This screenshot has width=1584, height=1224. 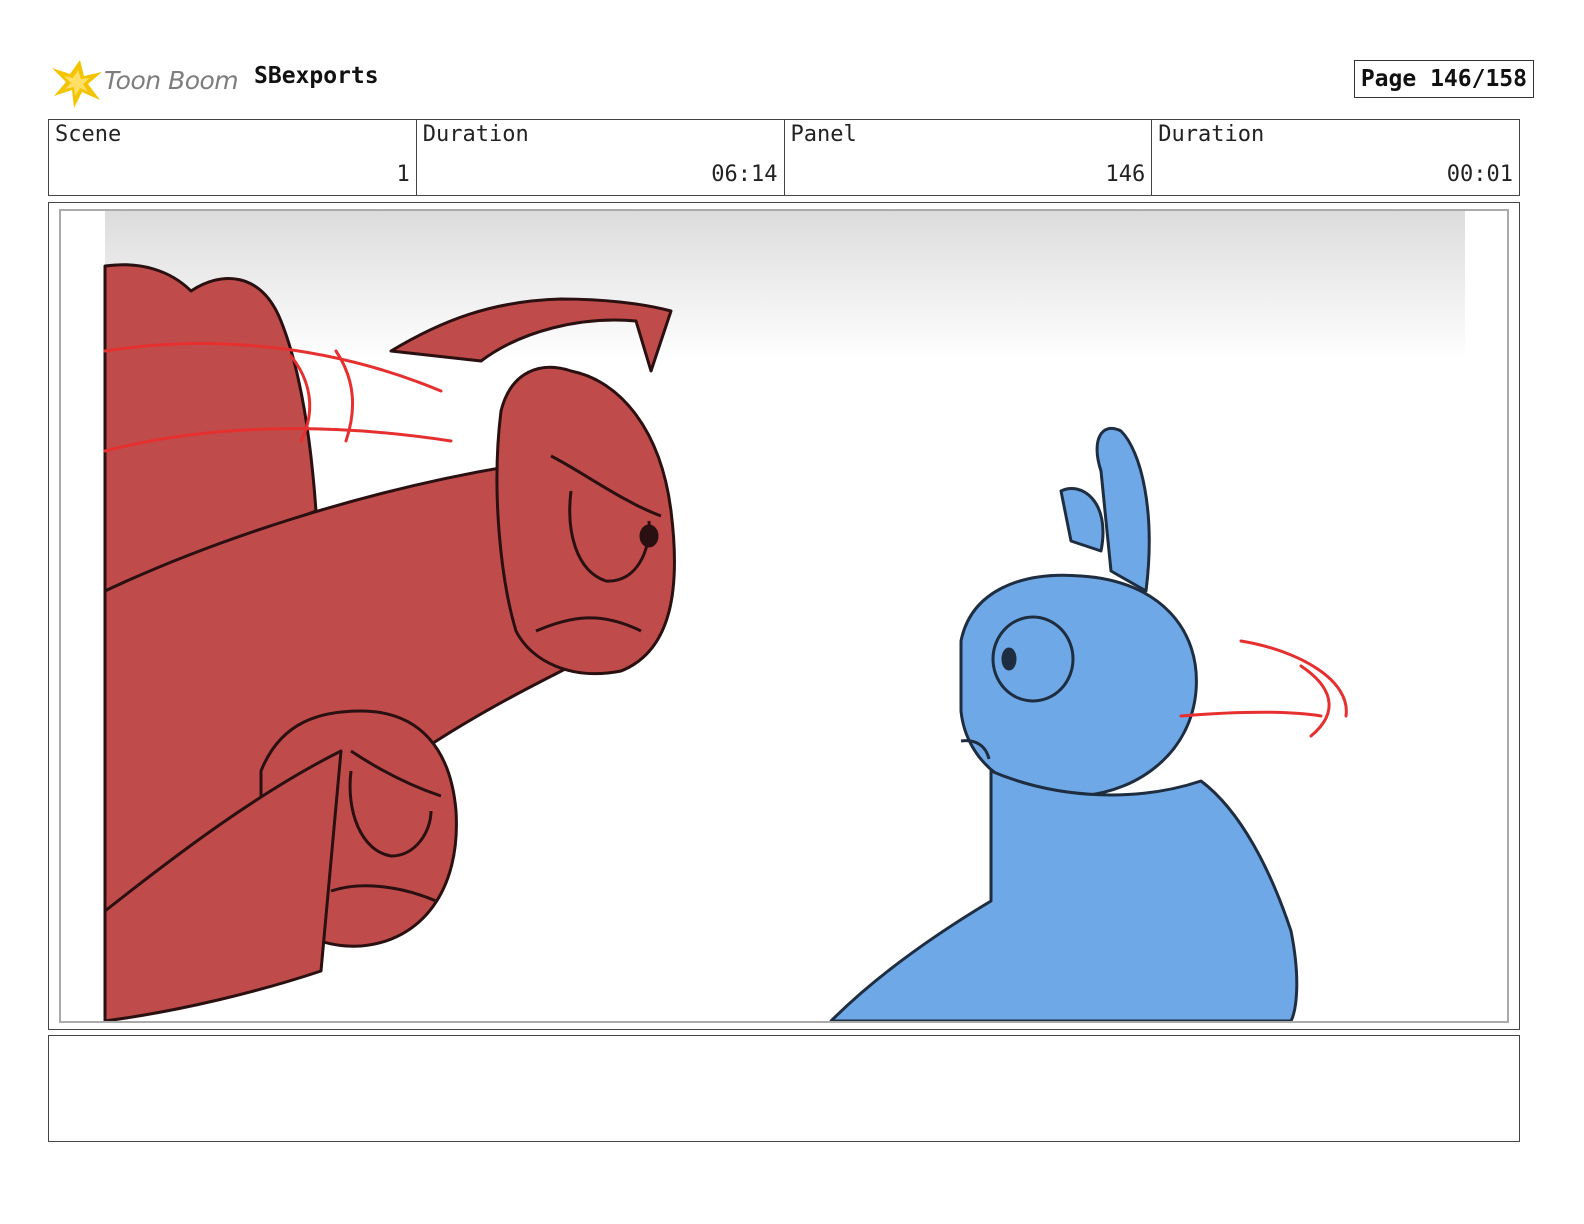 What do you see at coordinates (823, 134) in the screenshot?
I see `panel-label: Panel` at bounding box center [823, 134].